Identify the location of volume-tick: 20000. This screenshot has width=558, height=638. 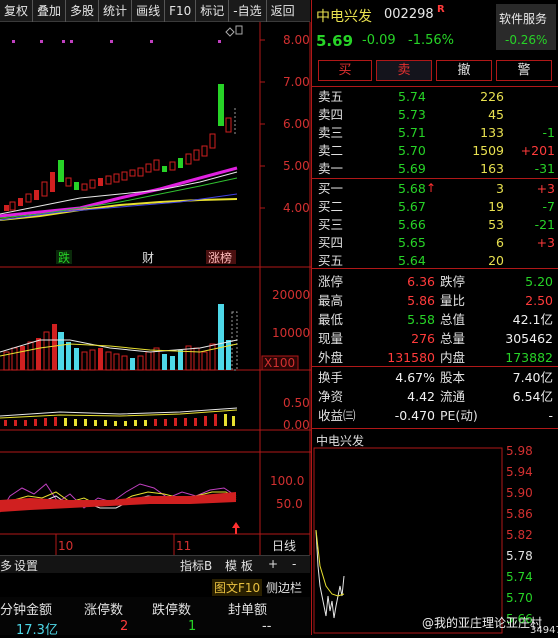
(291, 295).